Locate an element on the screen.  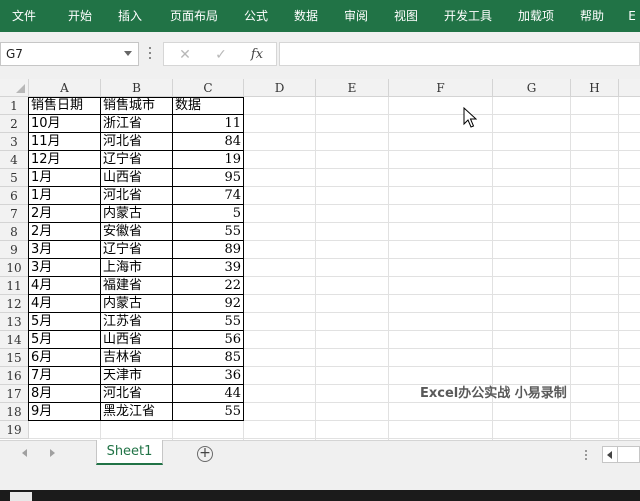
cell-data-value: 36 is located at coordinates (208, 376).